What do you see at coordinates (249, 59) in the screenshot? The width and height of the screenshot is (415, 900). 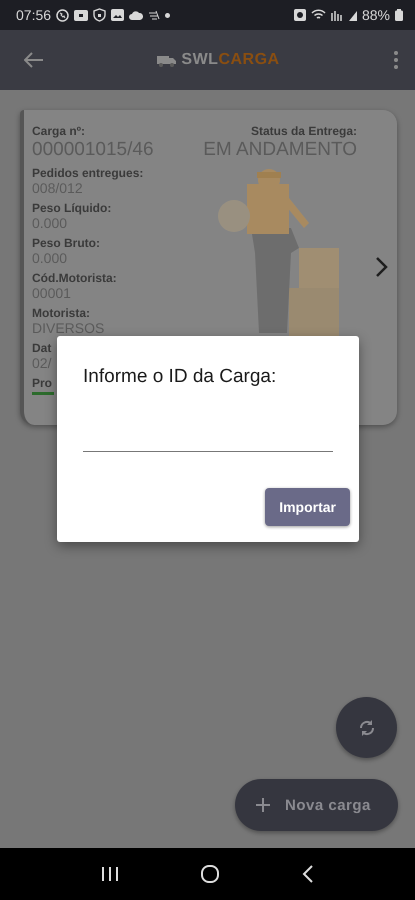 I see `logo-text: CARGA` at bounding box center [249, 59].